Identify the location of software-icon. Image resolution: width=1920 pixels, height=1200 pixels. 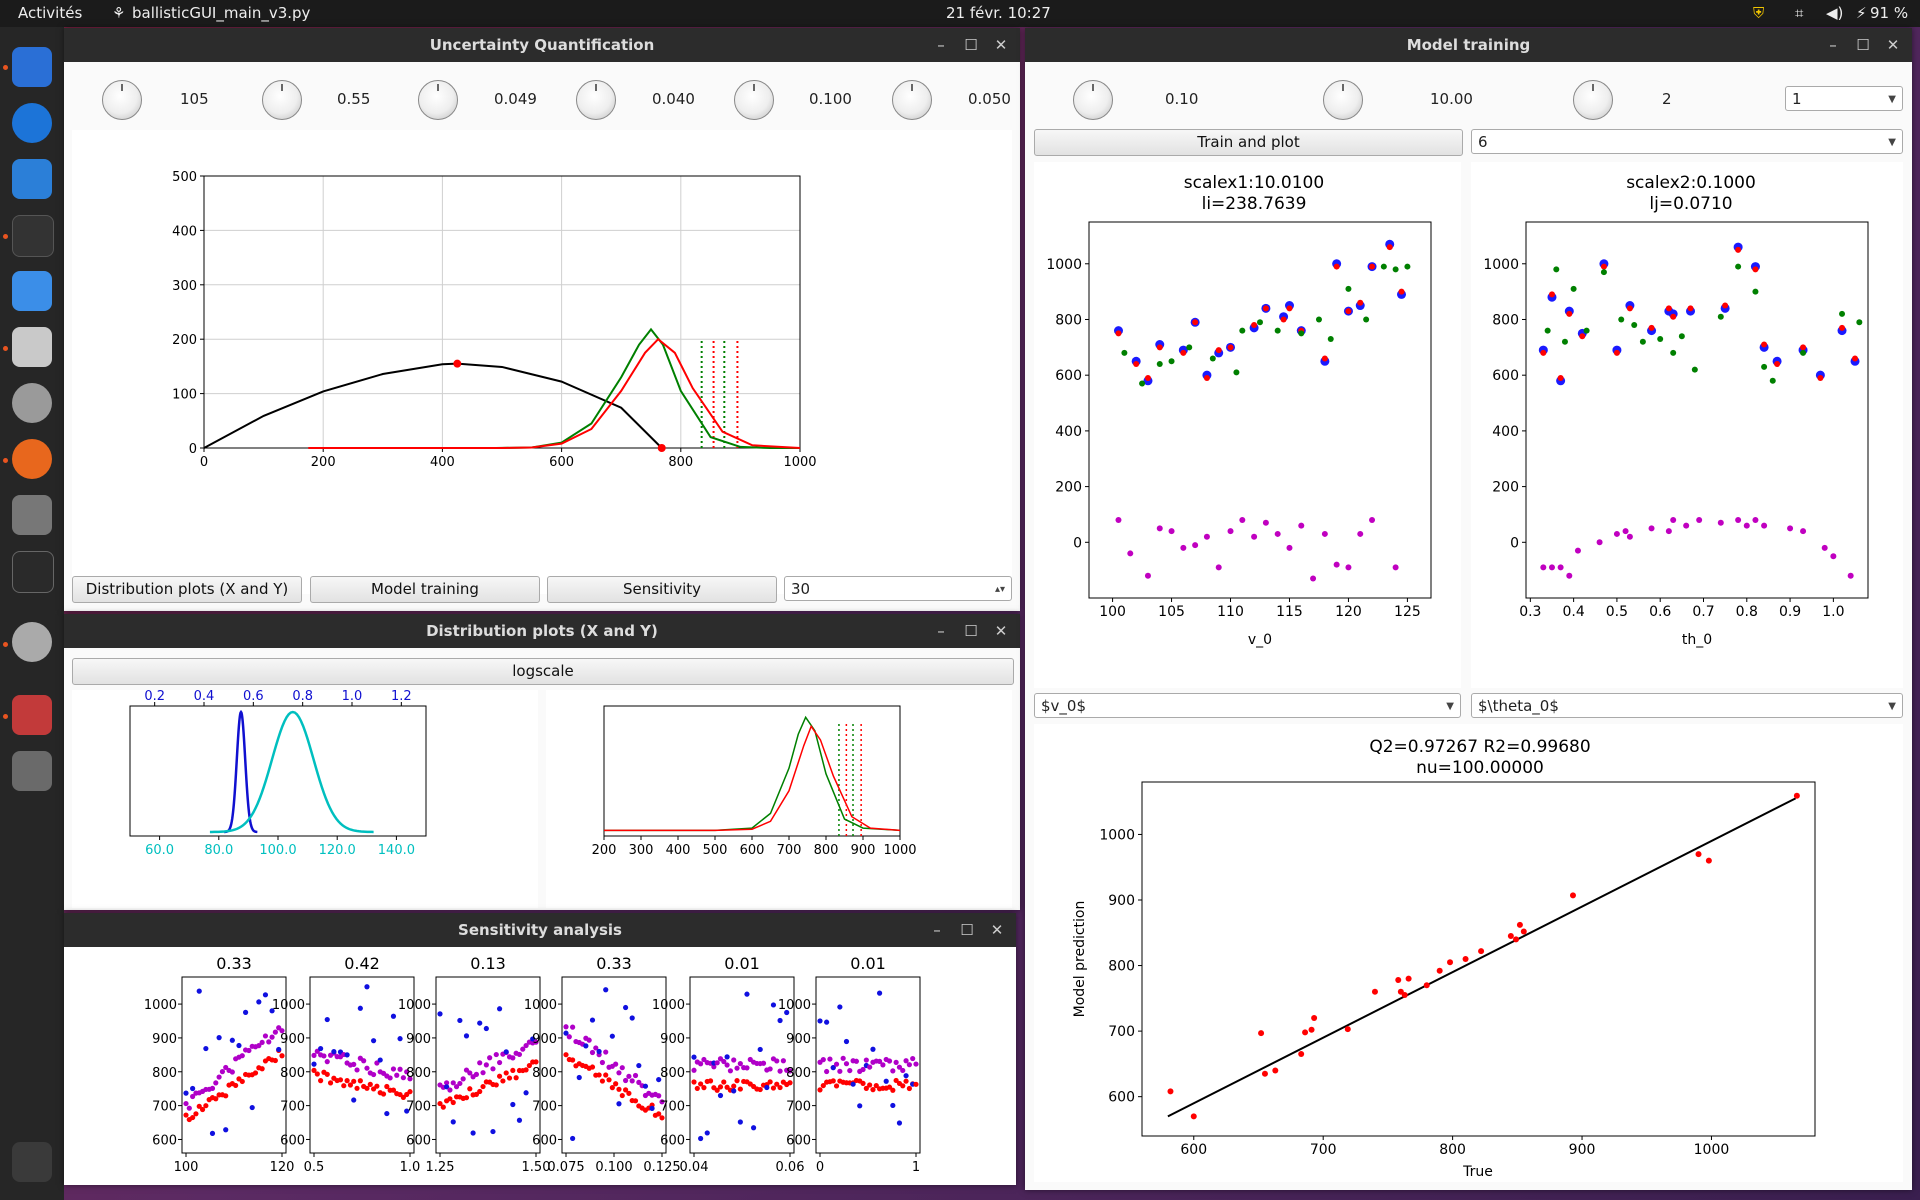
(32, 403).